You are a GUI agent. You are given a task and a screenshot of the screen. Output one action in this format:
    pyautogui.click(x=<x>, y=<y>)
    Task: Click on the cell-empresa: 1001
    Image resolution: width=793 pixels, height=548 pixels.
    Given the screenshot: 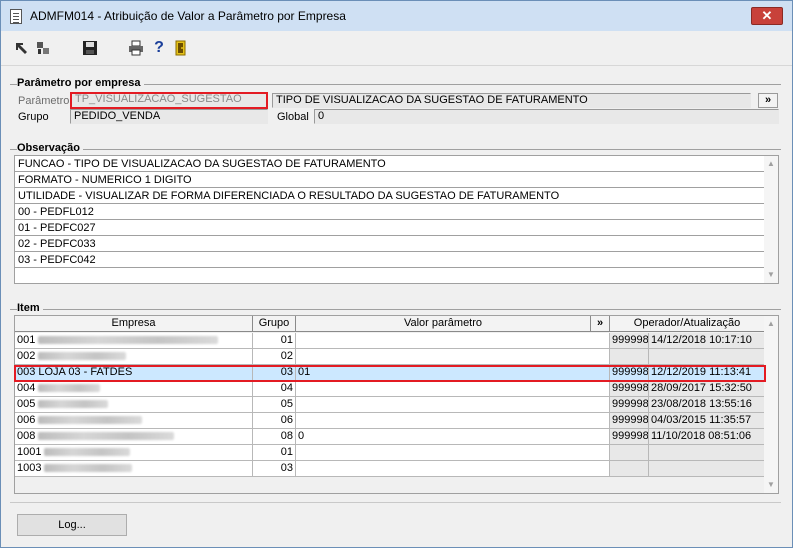 What is the action you would take?
    pyautogui.click(x=134, y=453)
    